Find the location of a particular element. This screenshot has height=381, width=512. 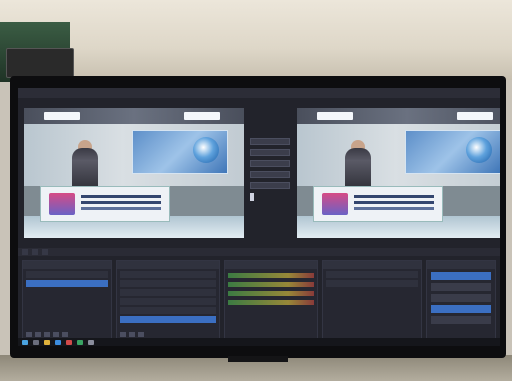

studio-mode-button is located at coordinates (461, 298).